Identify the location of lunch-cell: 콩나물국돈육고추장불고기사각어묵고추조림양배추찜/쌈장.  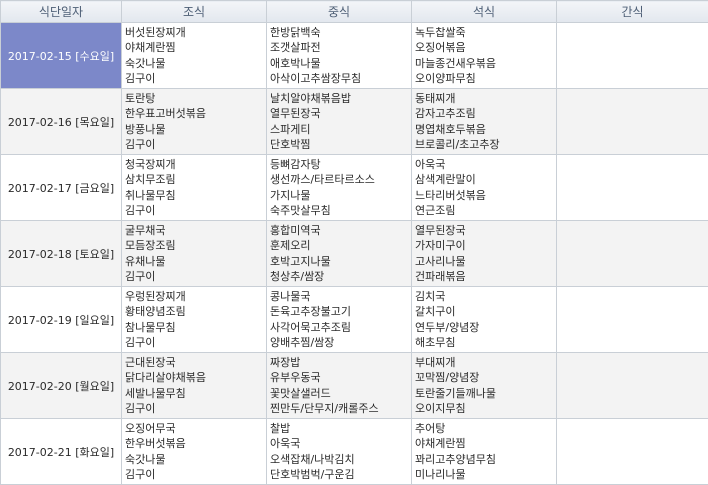
(339, 320).